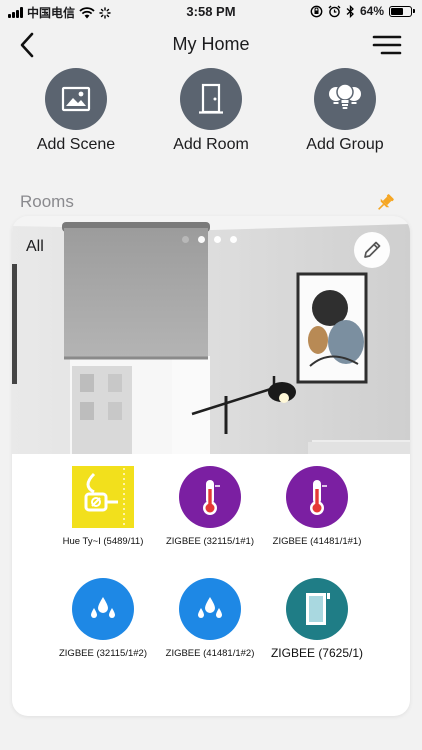 The width and height of the screenshot is (422, 750). Describe the element at coordinates (209, 541) in the screenshot. I see `device-label: ZIGBEE (32115/1#1)` at that location.